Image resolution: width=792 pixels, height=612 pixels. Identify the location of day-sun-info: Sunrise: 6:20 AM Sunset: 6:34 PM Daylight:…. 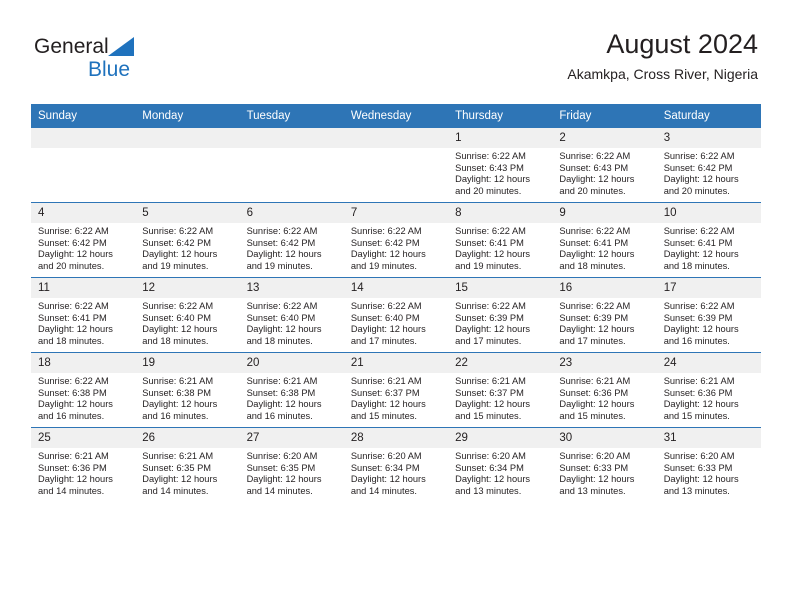
(396, 472).